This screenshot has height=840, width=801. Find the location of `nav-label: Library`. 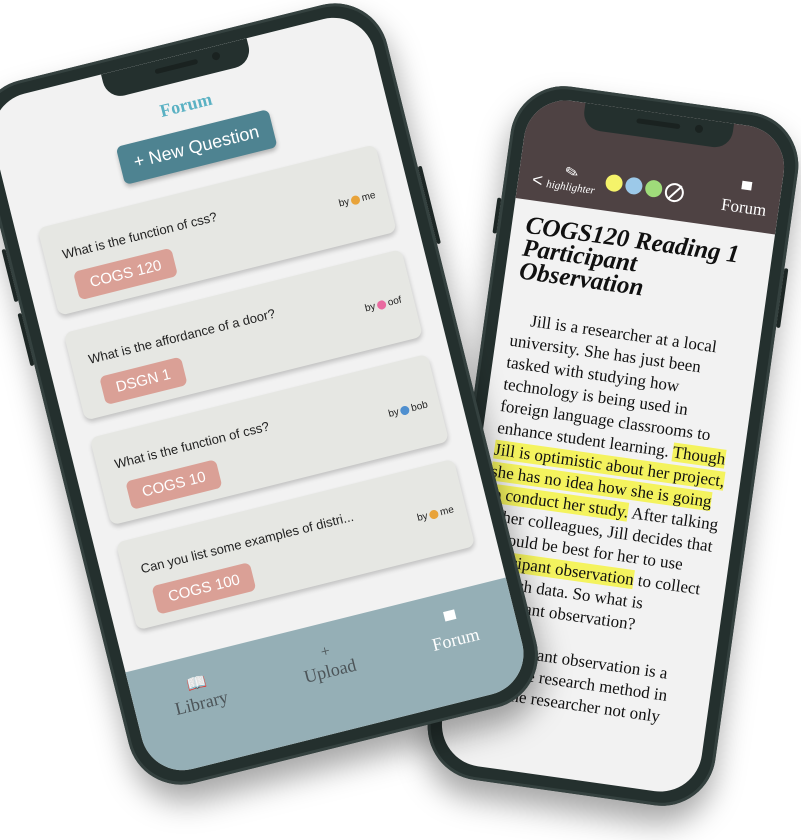

nav-label: Library is located at coordinates (201, 703).